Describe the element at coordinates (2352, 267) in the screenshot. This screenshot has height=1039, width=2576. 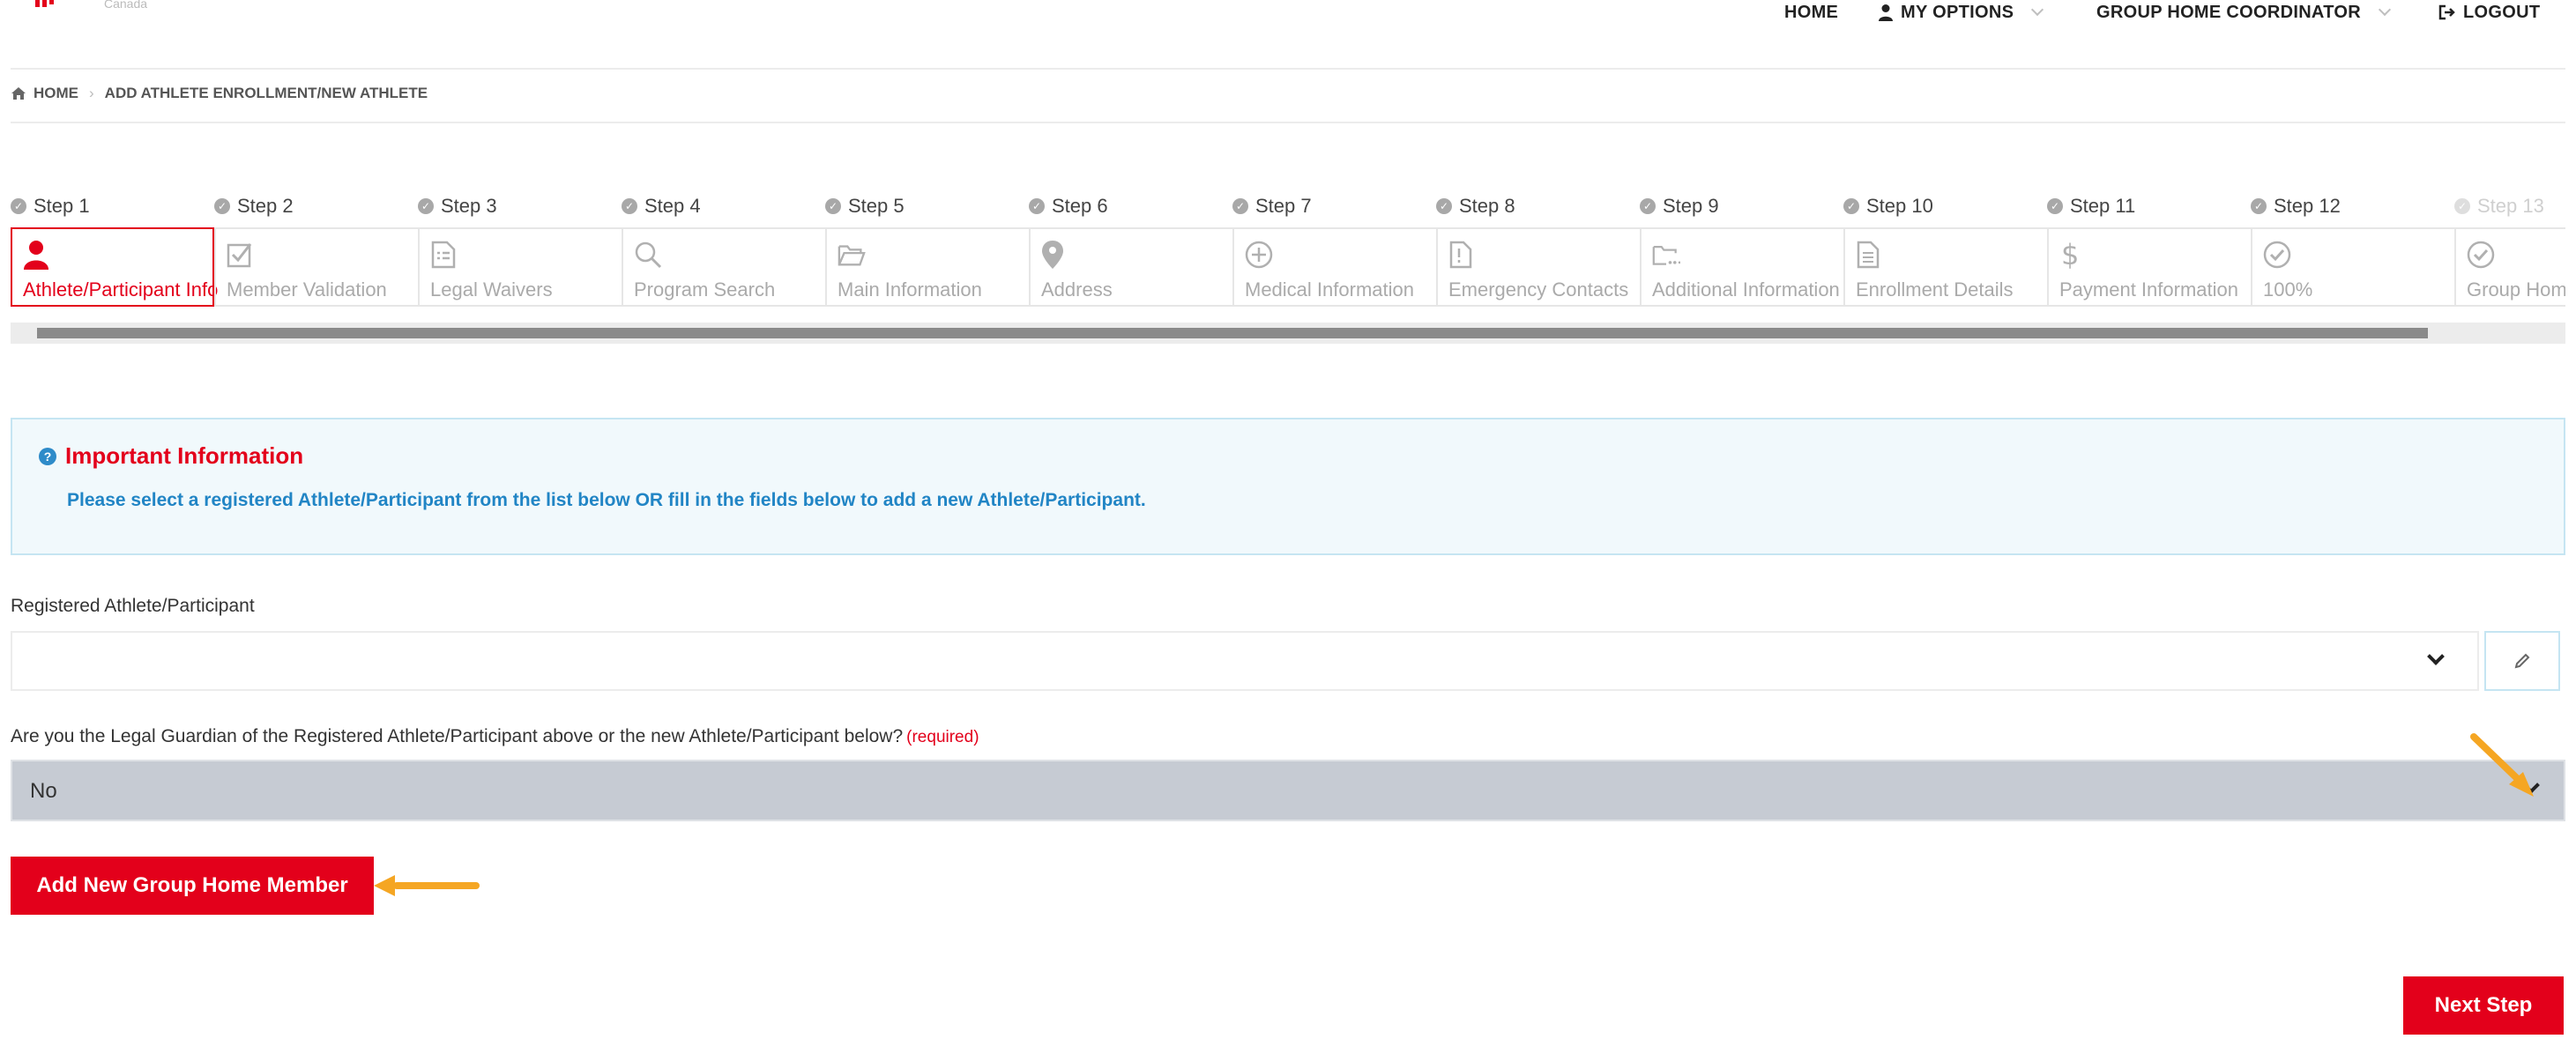
I see `wizard-step-box: 100%` at that location.